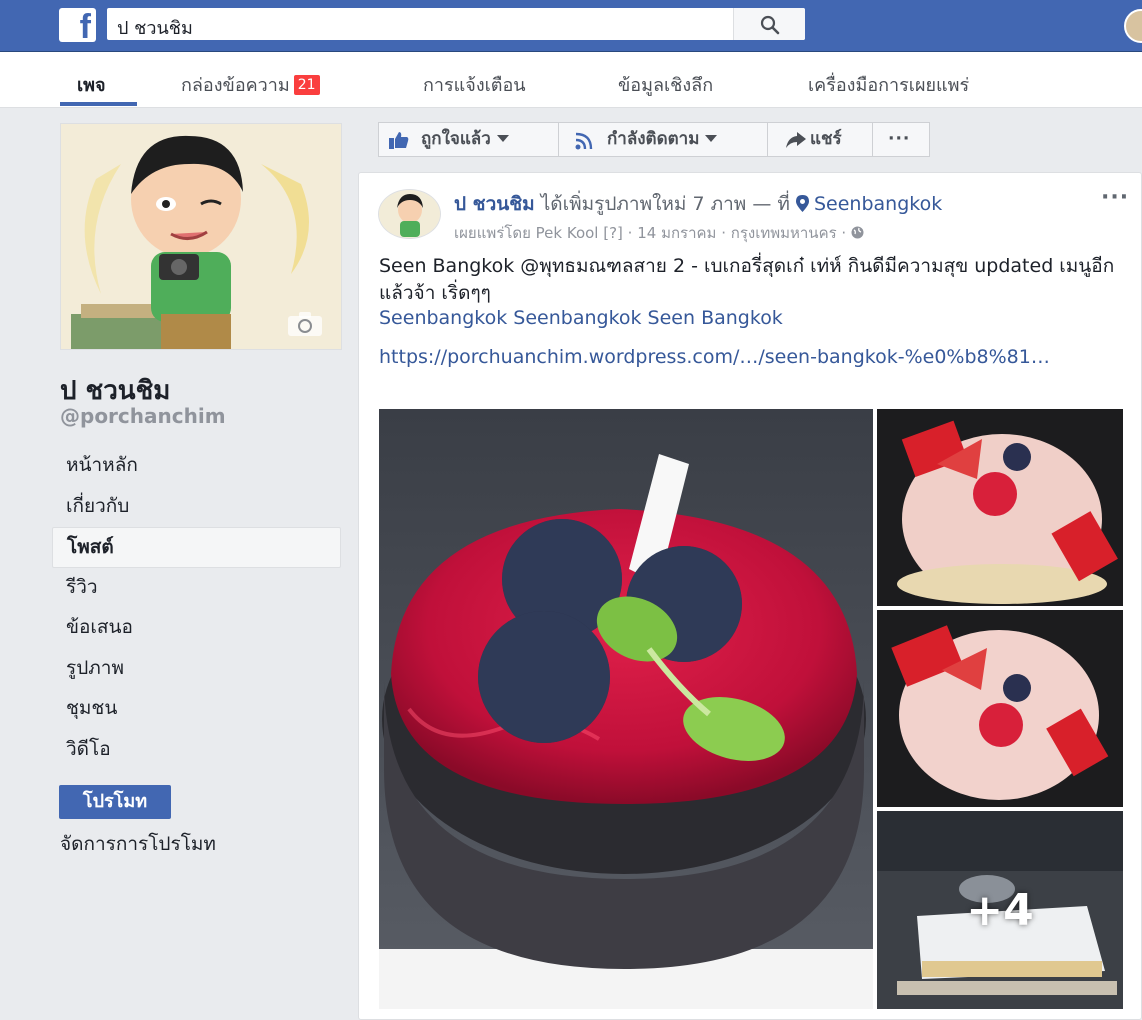  Describe the element at coordinates (665, 84) in the screenshot. I see `tab-insights: ข้อมูลเชิงลึก` at that location.